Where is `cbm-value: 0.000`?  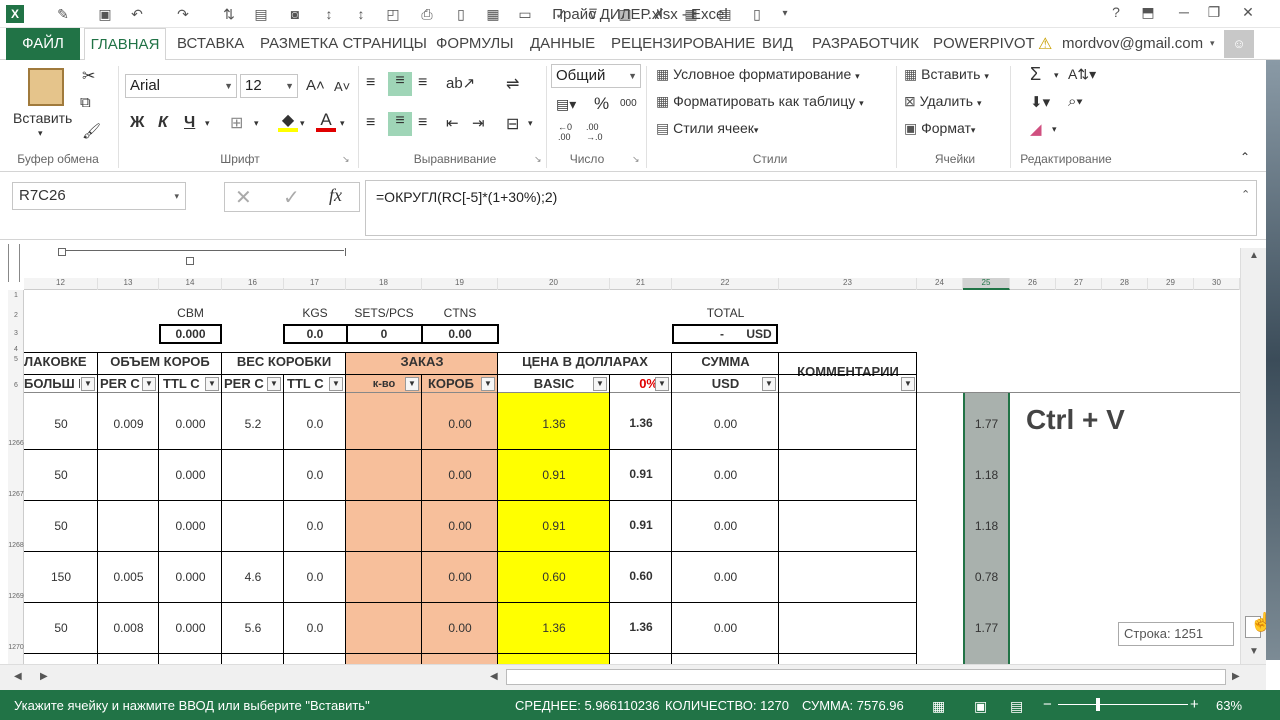 cbm-value: 0.000 is located at coordinates (190, 334).